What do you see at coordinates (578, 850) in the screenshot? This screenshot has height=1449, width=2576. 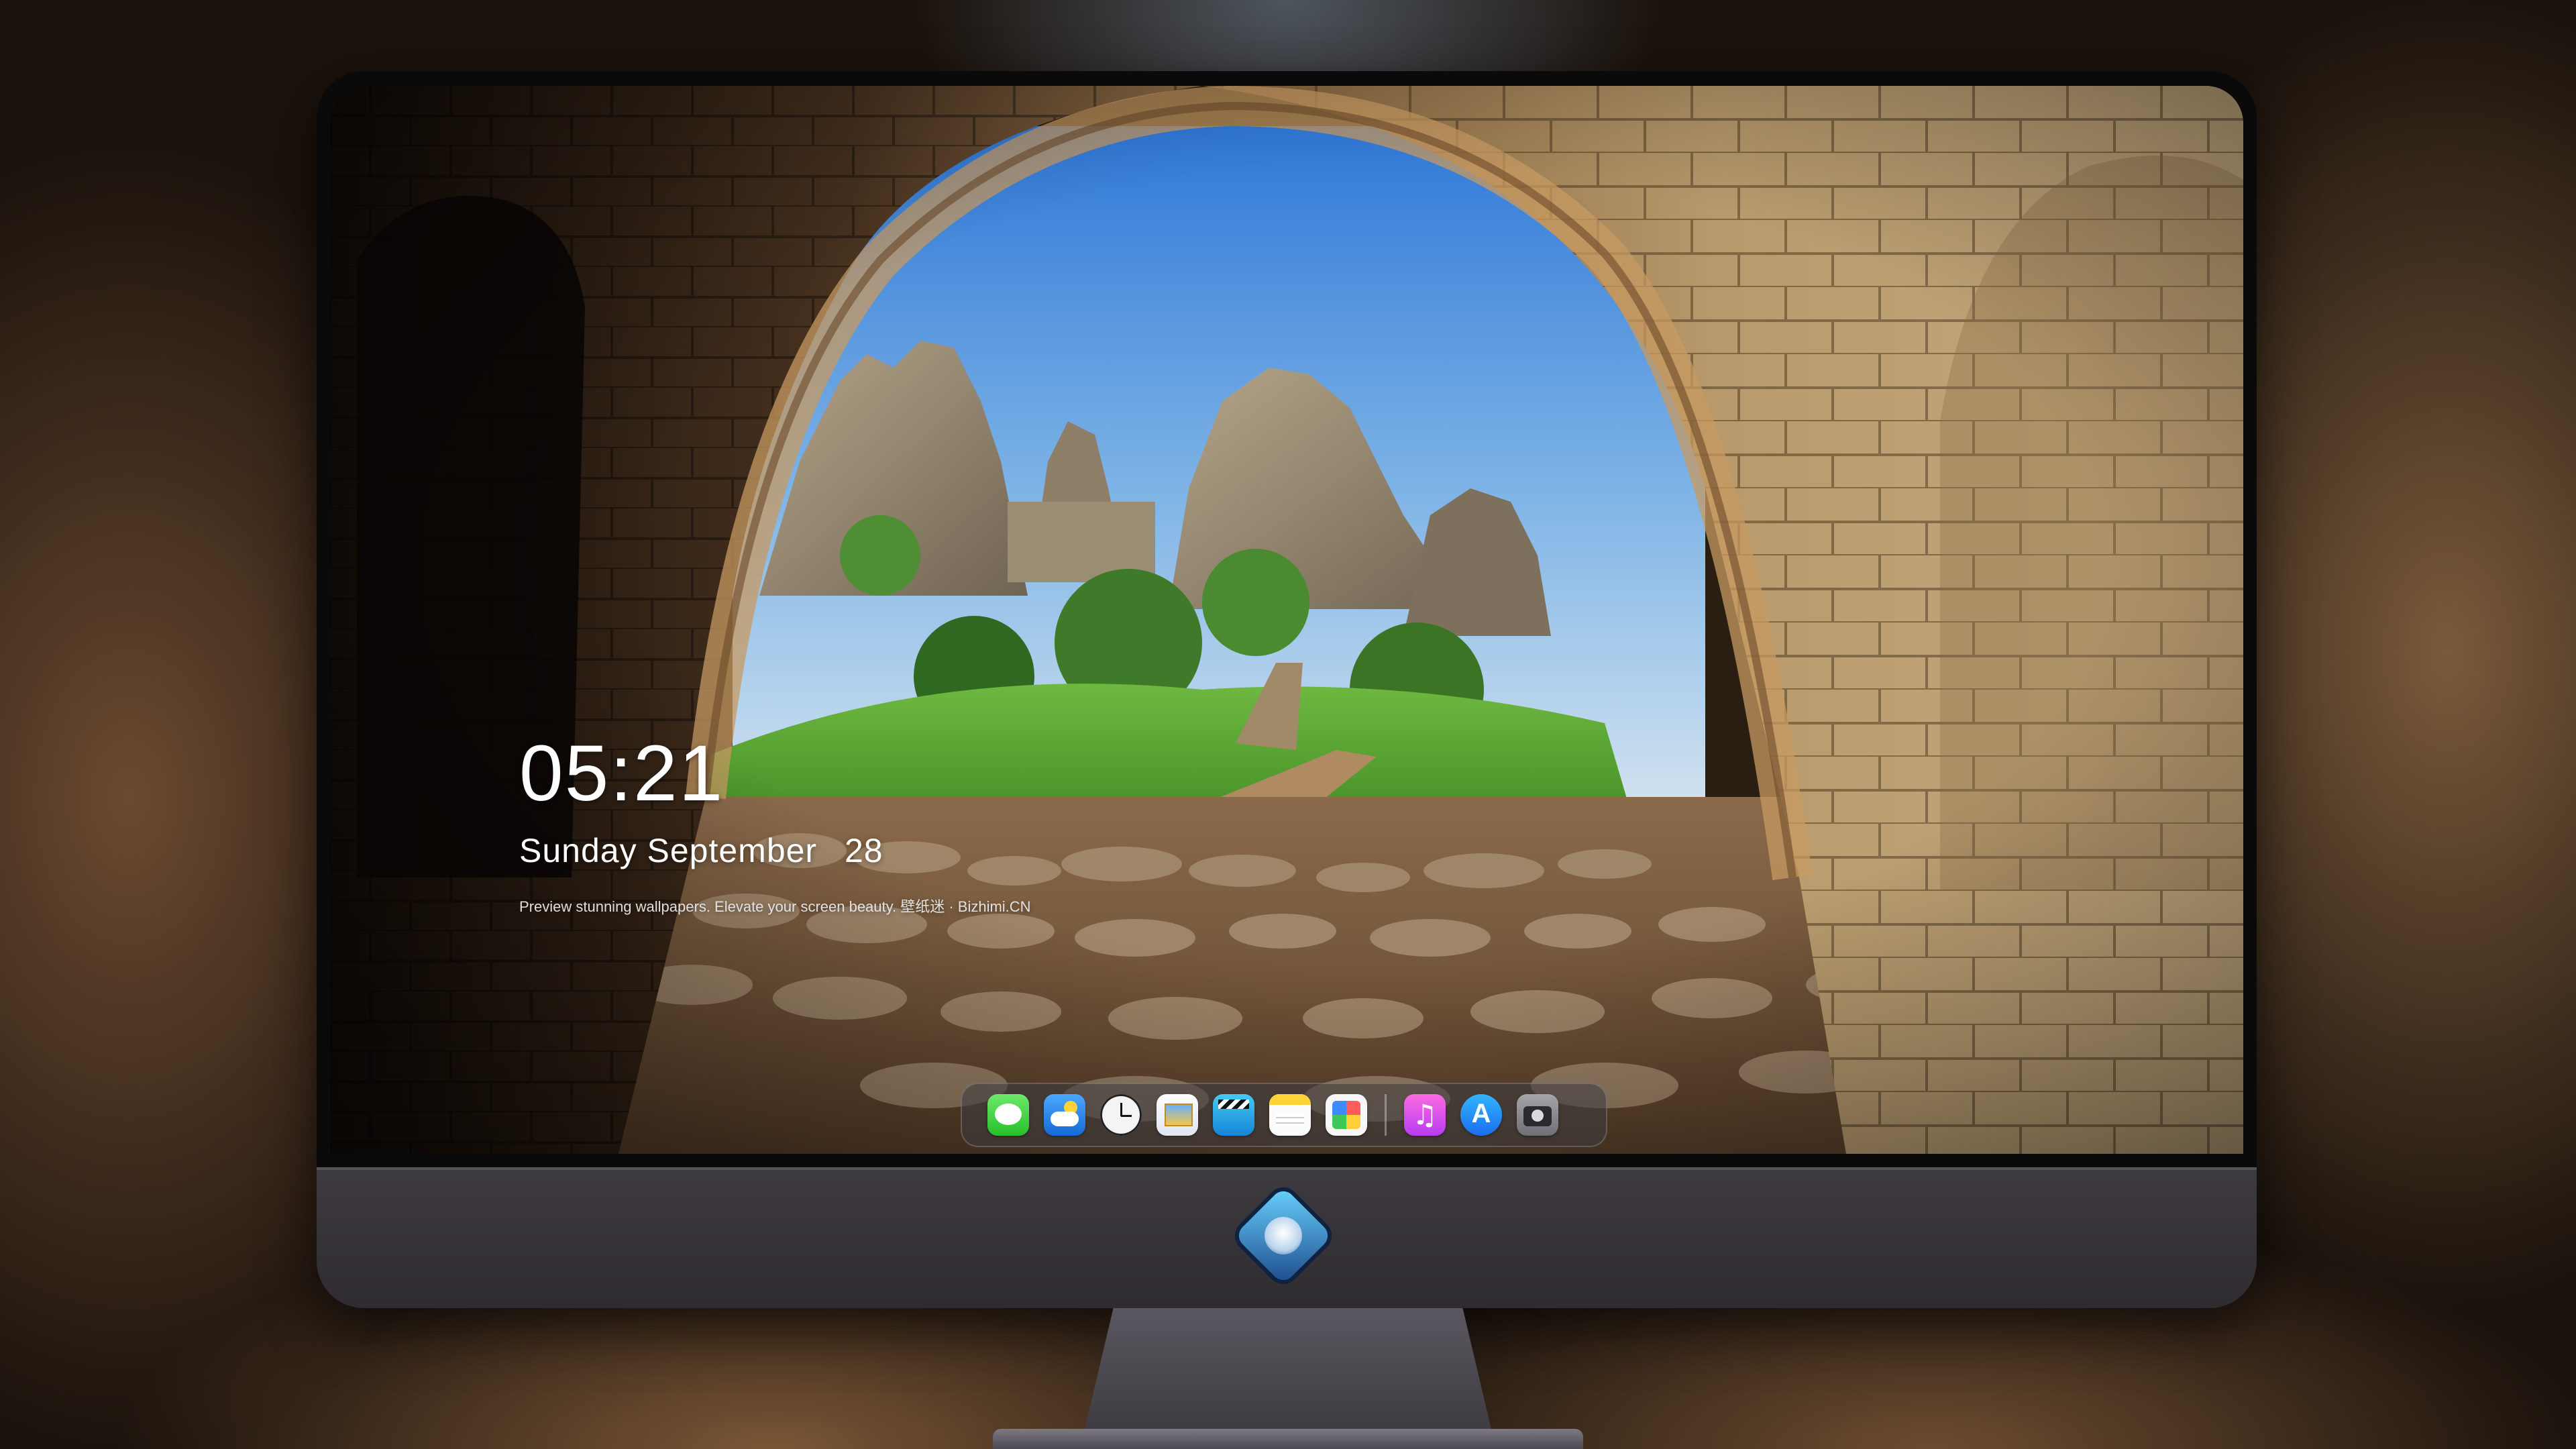 I see `day-of-week: Sunday` at bounding box center [578, 850].